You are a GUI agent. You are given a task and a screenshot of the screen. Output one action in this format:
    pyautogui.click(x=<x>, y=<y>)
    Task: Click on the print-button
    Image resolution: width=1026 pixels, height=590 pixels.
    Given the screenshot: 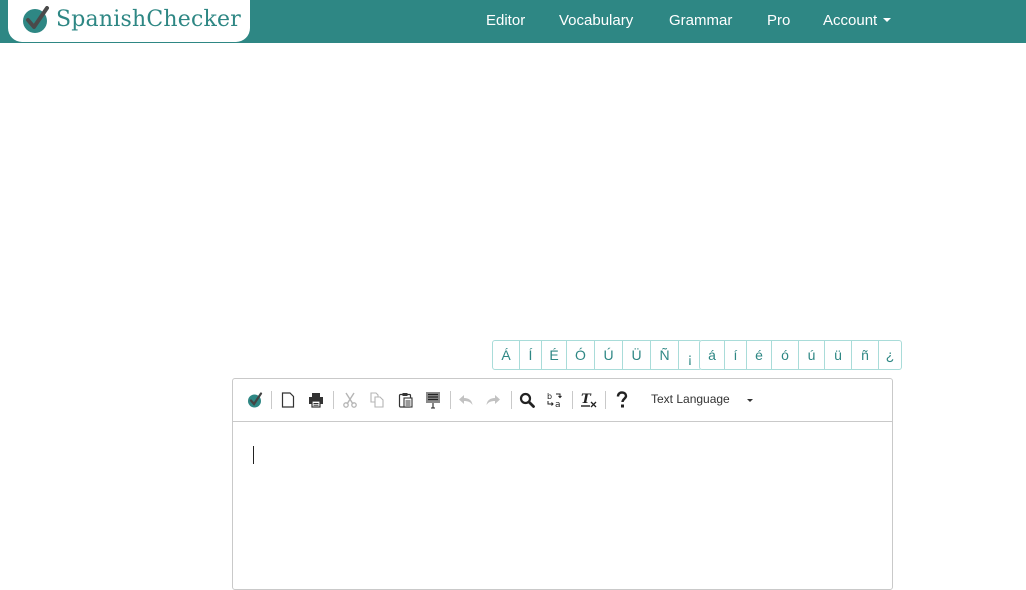 What is the action you would take?
    pyautogui.click(x=316, y=400)
    